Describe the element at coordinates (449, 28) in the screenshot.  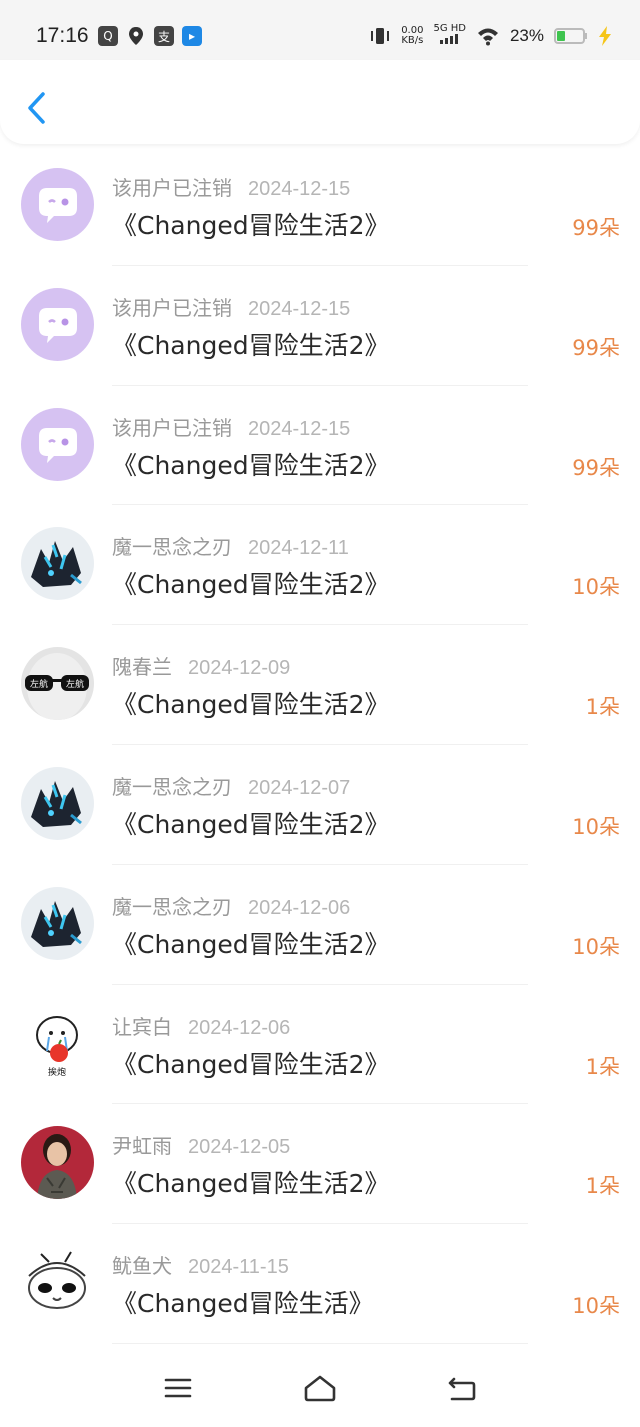
I see `cell-signal-label: 5G HD` at that location.